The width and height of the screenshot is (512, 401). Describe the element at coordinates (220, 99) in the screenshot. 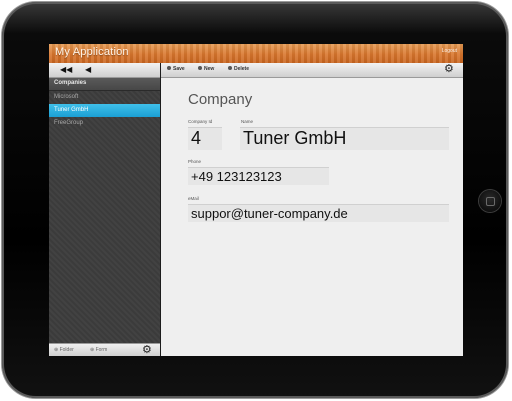

I see `page-title: Company` at that location.